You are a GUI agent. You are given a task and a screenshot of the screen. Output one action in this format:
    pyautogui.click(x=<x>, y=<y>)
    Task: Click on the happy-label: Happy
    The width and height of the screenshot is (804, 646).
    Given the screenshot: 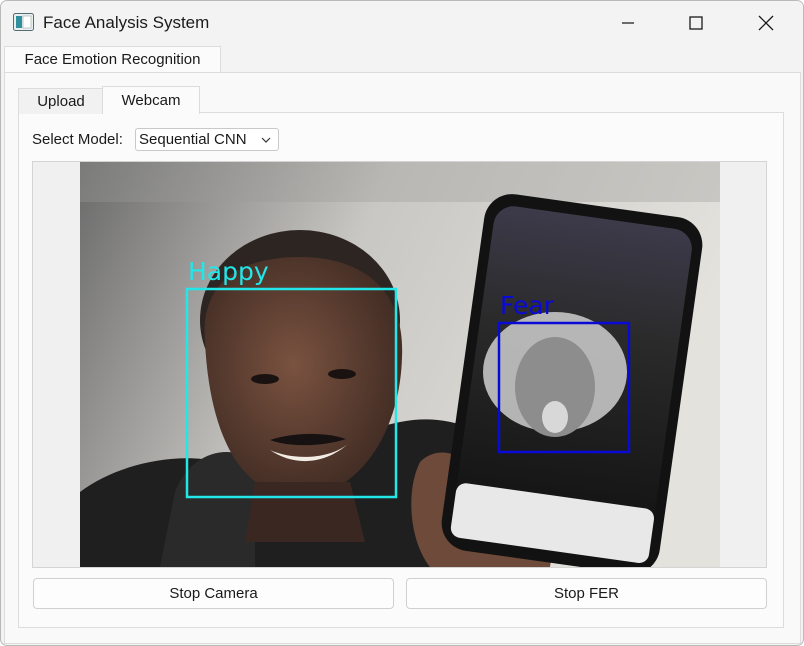 What is the action you would take?
    pyautogui.click(x=228, y=271)
    